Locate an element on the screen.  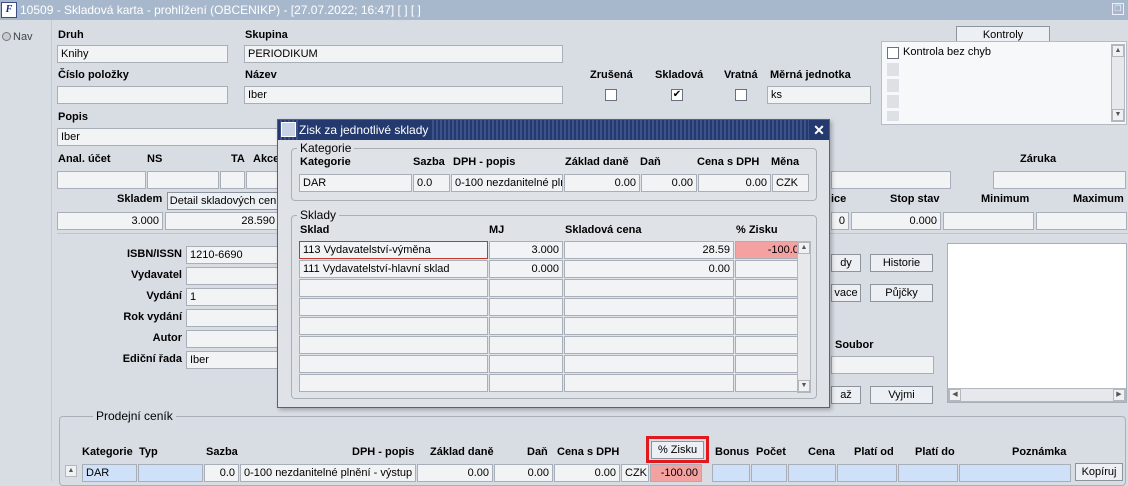
skupina-field: PERIODIKUM is located at coordinates (403, 54).